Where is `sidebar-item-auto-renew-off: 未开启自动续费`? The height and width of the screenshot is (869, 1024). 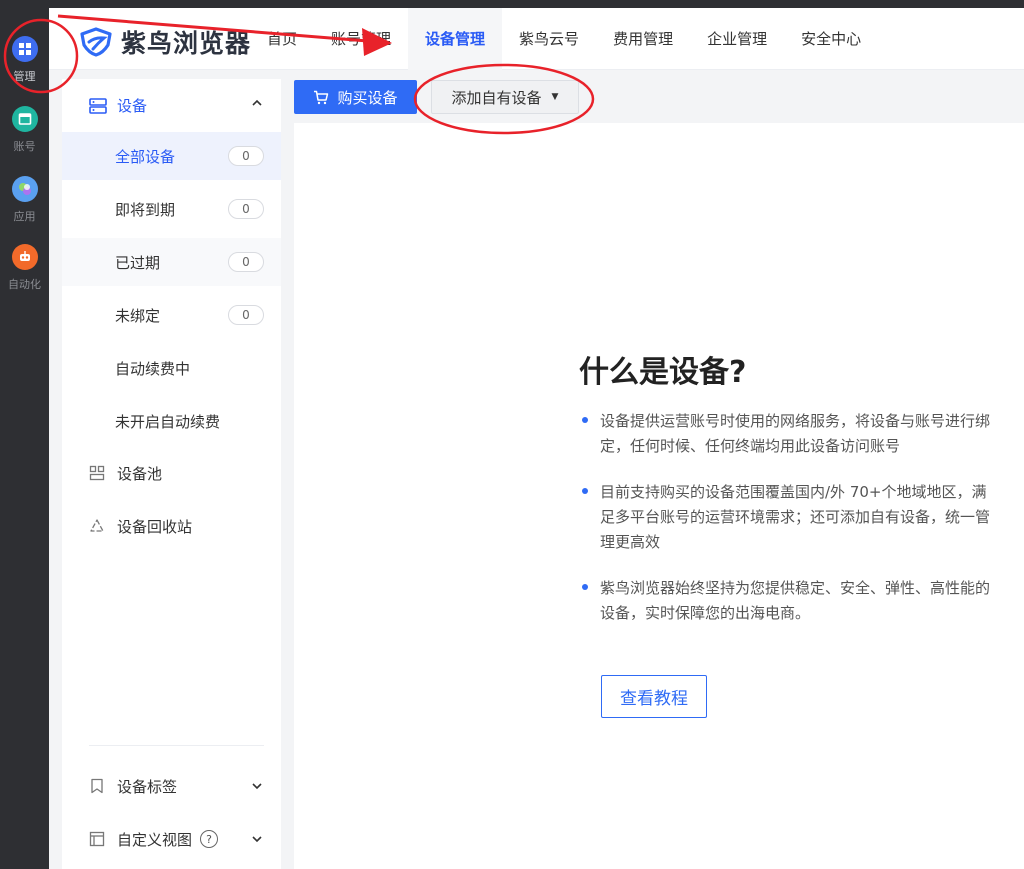
sidebar-item-auto-renew-off: 未开启自动续费 is located at coordinates (171, 421).